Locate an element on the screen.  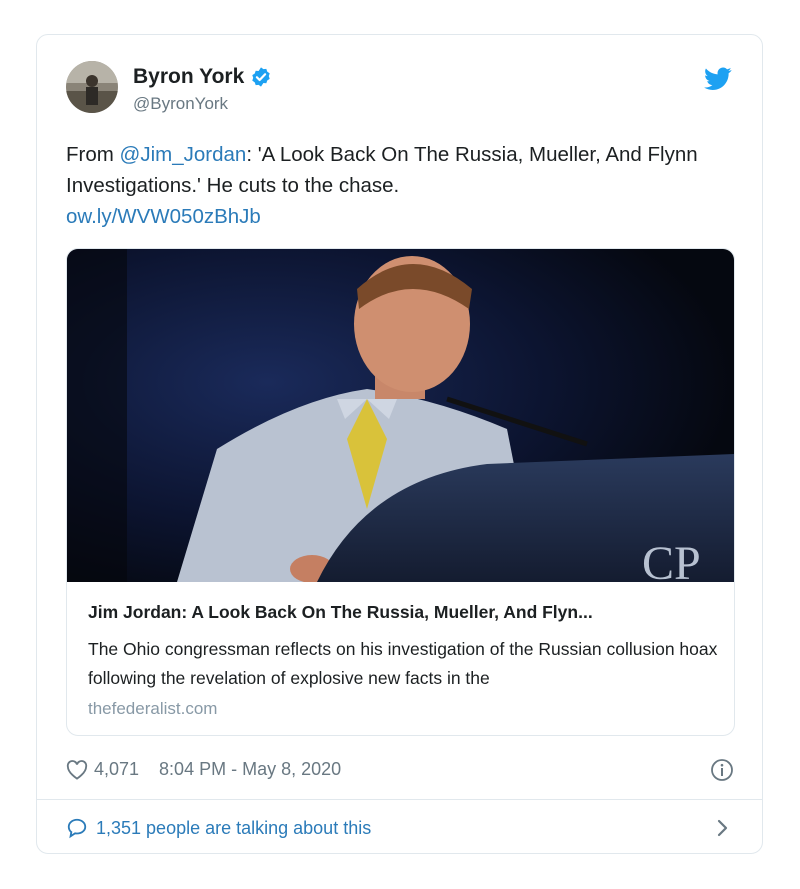
speech-bubble-icon is located at coordinates (77, 828).